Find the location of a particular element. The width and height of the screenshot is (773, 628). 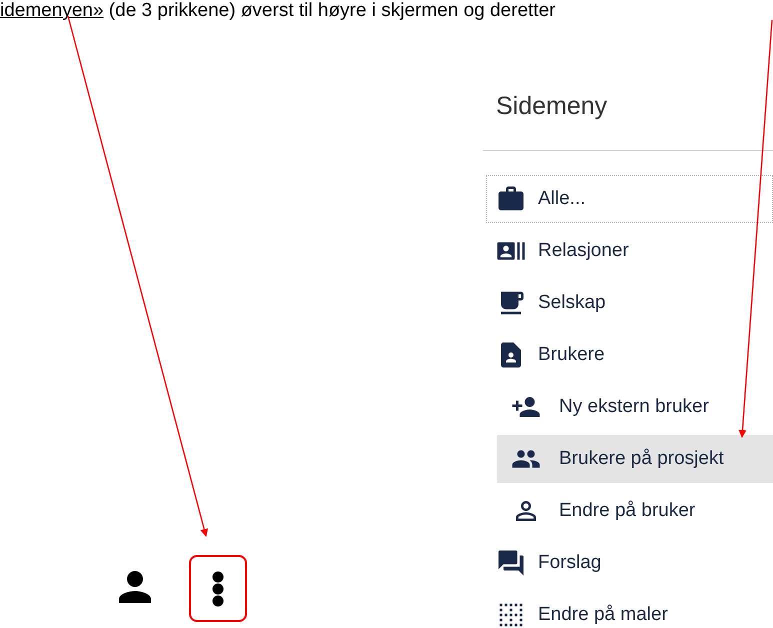

more-menu-button is located at coordinates (218, 588).